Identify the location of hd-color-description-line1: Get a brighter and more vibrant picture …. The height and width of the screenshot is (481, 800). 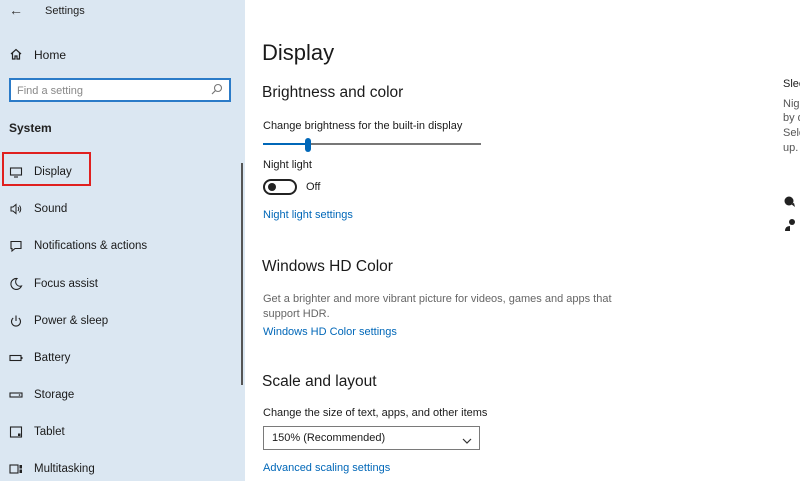
(437, 299).